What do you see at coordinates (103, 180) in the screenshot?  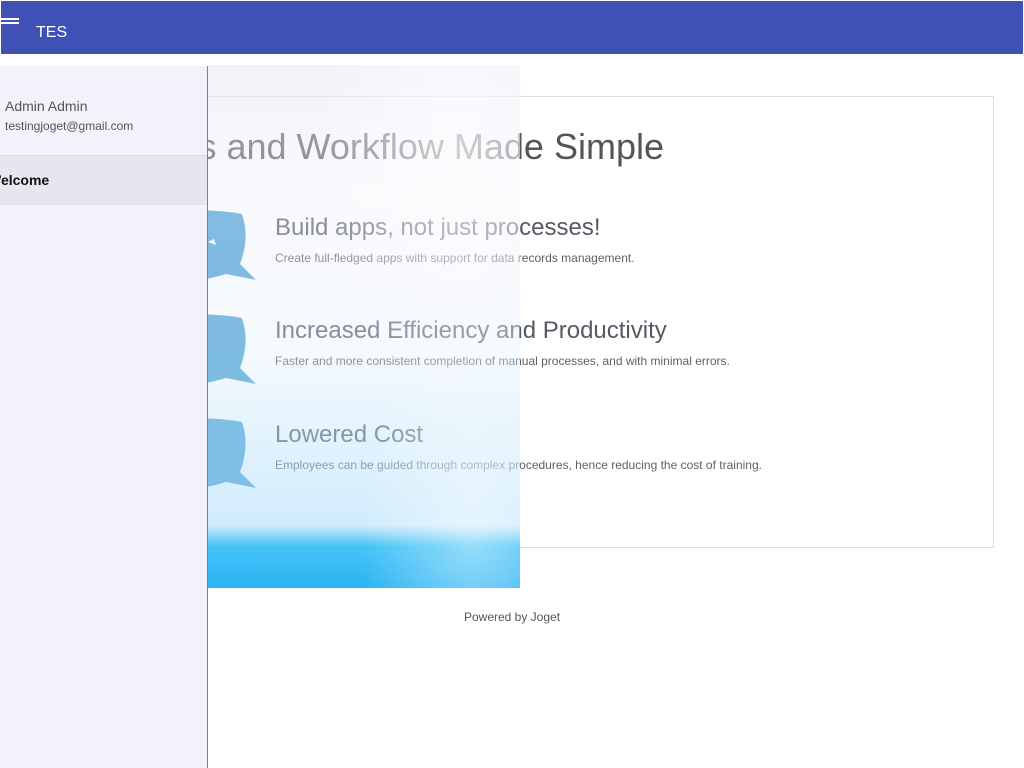 I see `drawer-item-welcome: Welcome` at bounding box center [103, 180].